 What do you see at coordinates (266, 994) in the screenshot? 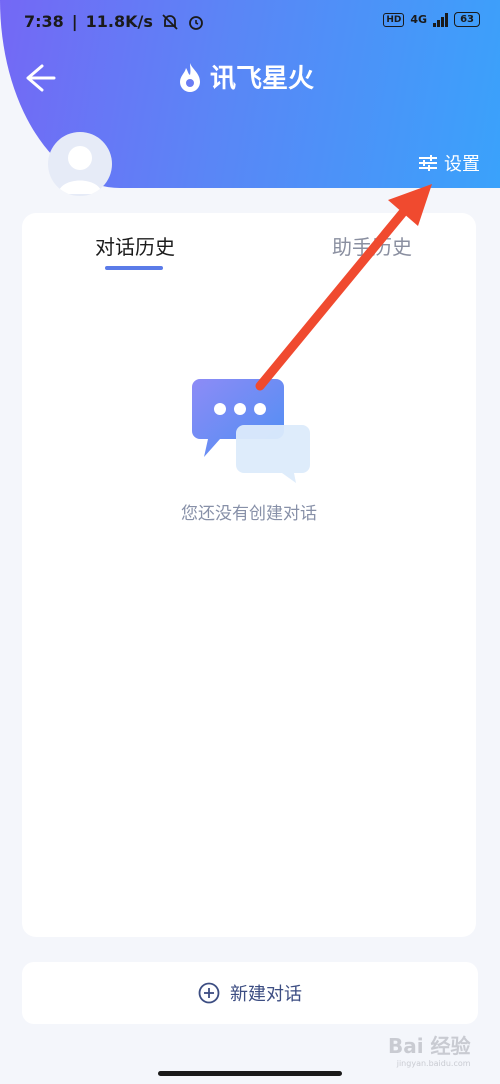
I see `new-chat-label: 新建对话` at bounding box center [266, 994].